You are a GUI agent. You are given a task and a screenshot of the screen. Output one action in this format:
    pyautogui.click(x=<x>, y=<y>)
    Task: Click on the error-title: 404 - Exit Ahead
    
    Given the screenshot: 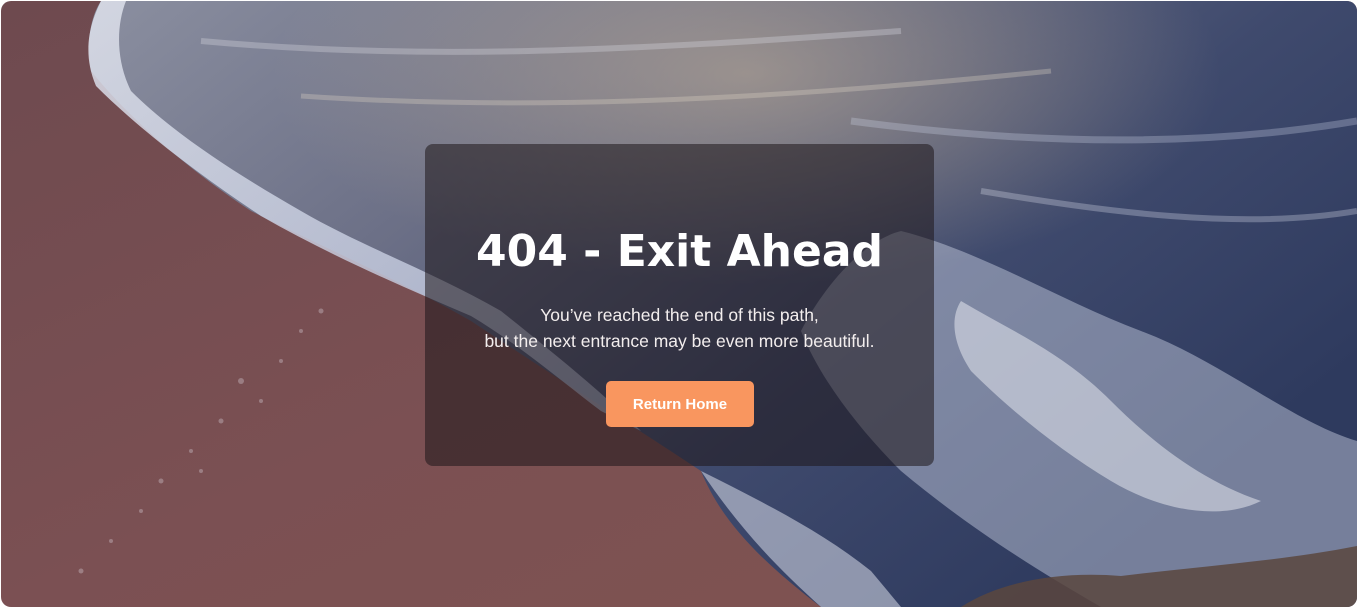 What is the action you would take?
    pyautogui.click(x=679, y=251)
    